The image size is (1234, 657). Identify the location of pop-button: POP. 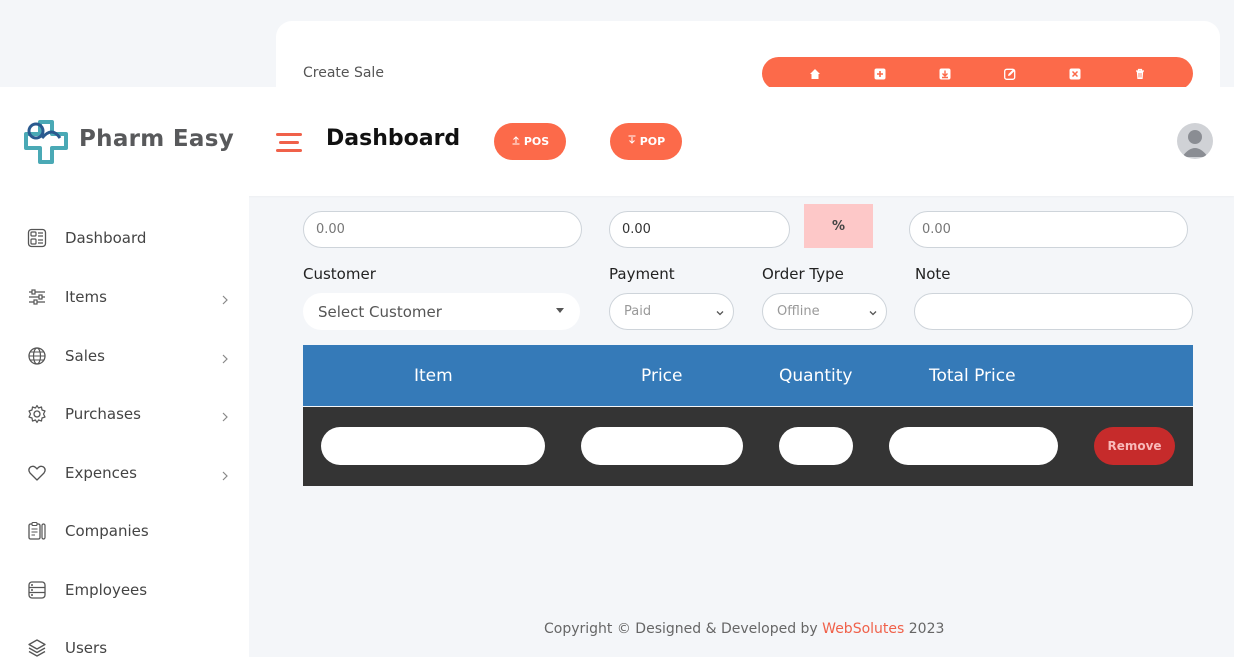
(646, 141).